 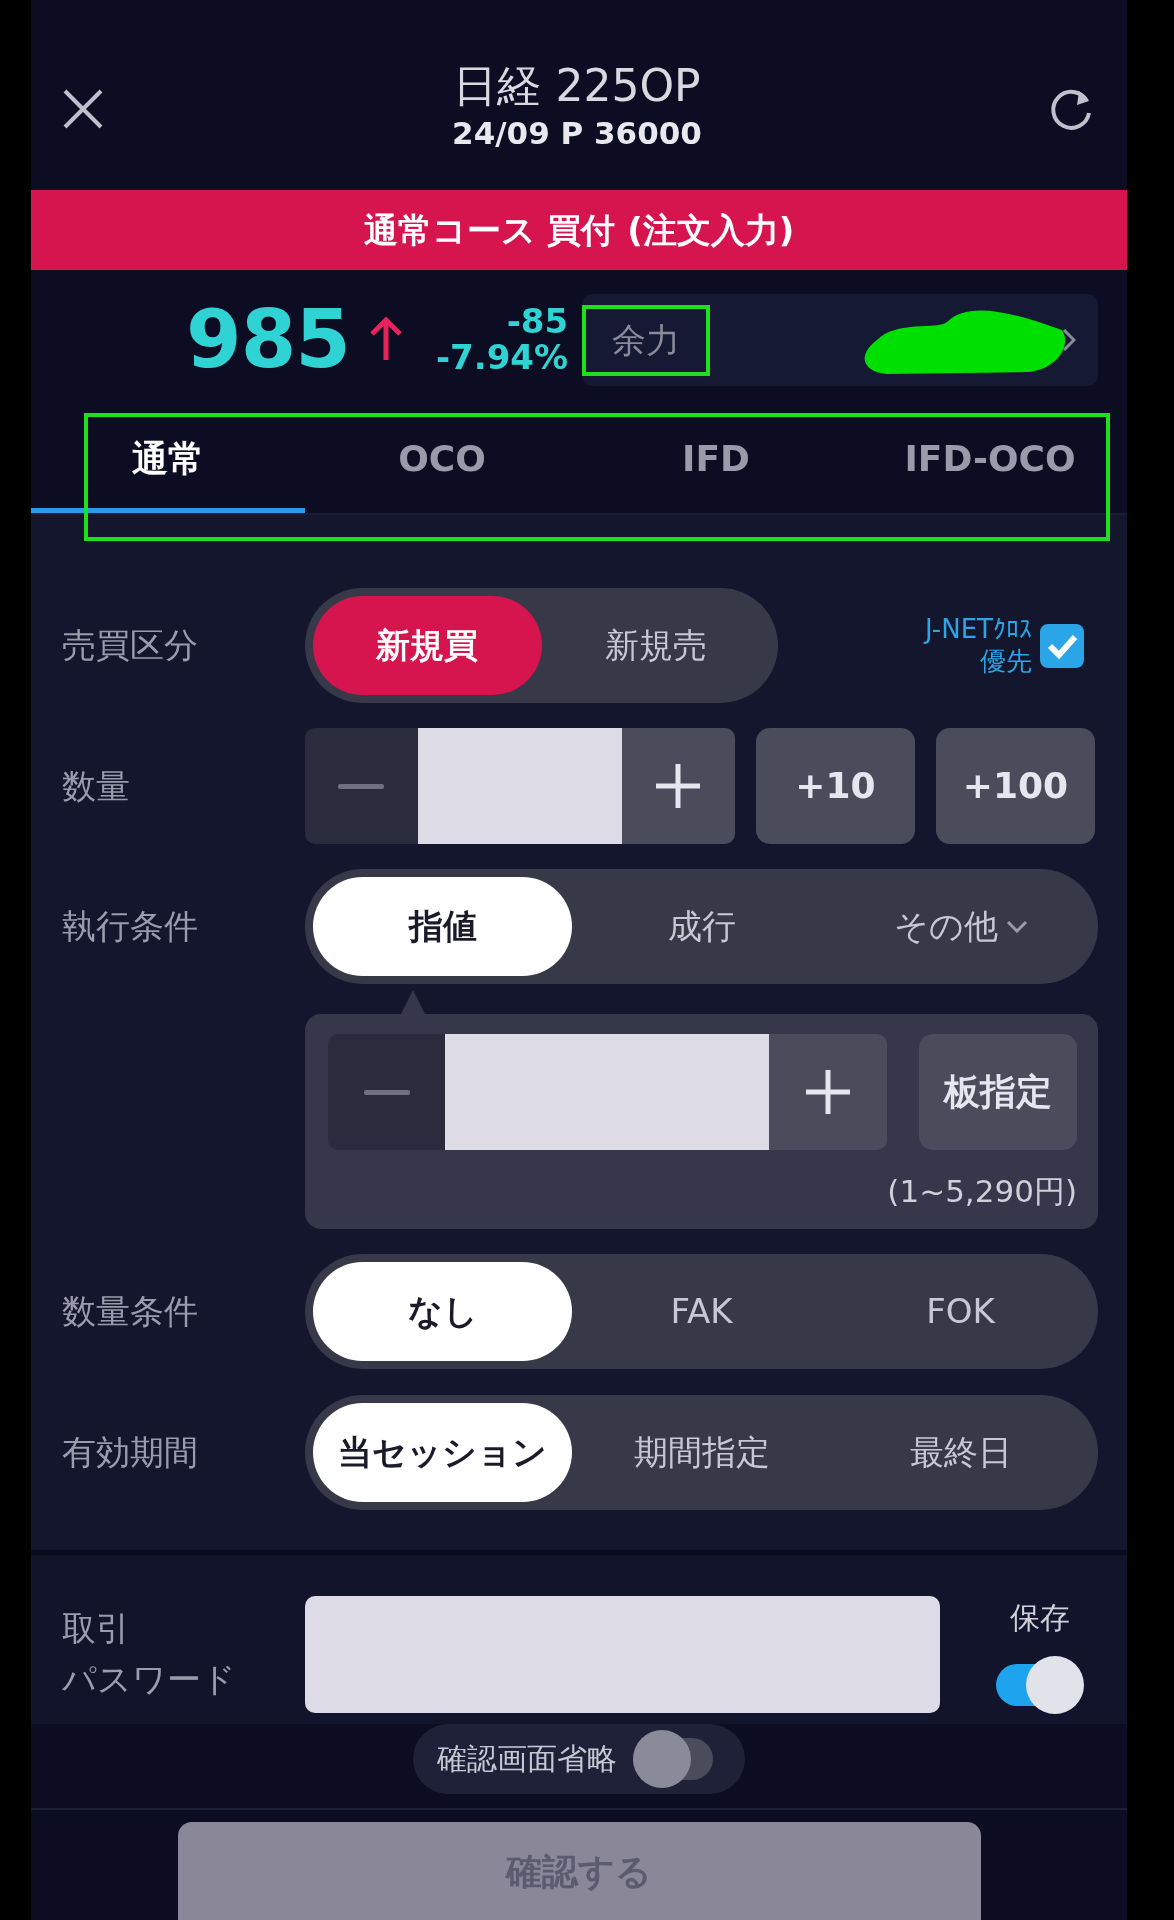 What do you see at coordinates (840, 340) in the screenshot?
I see `buying-power-bar: 余力` at bounding box center [840, 340].